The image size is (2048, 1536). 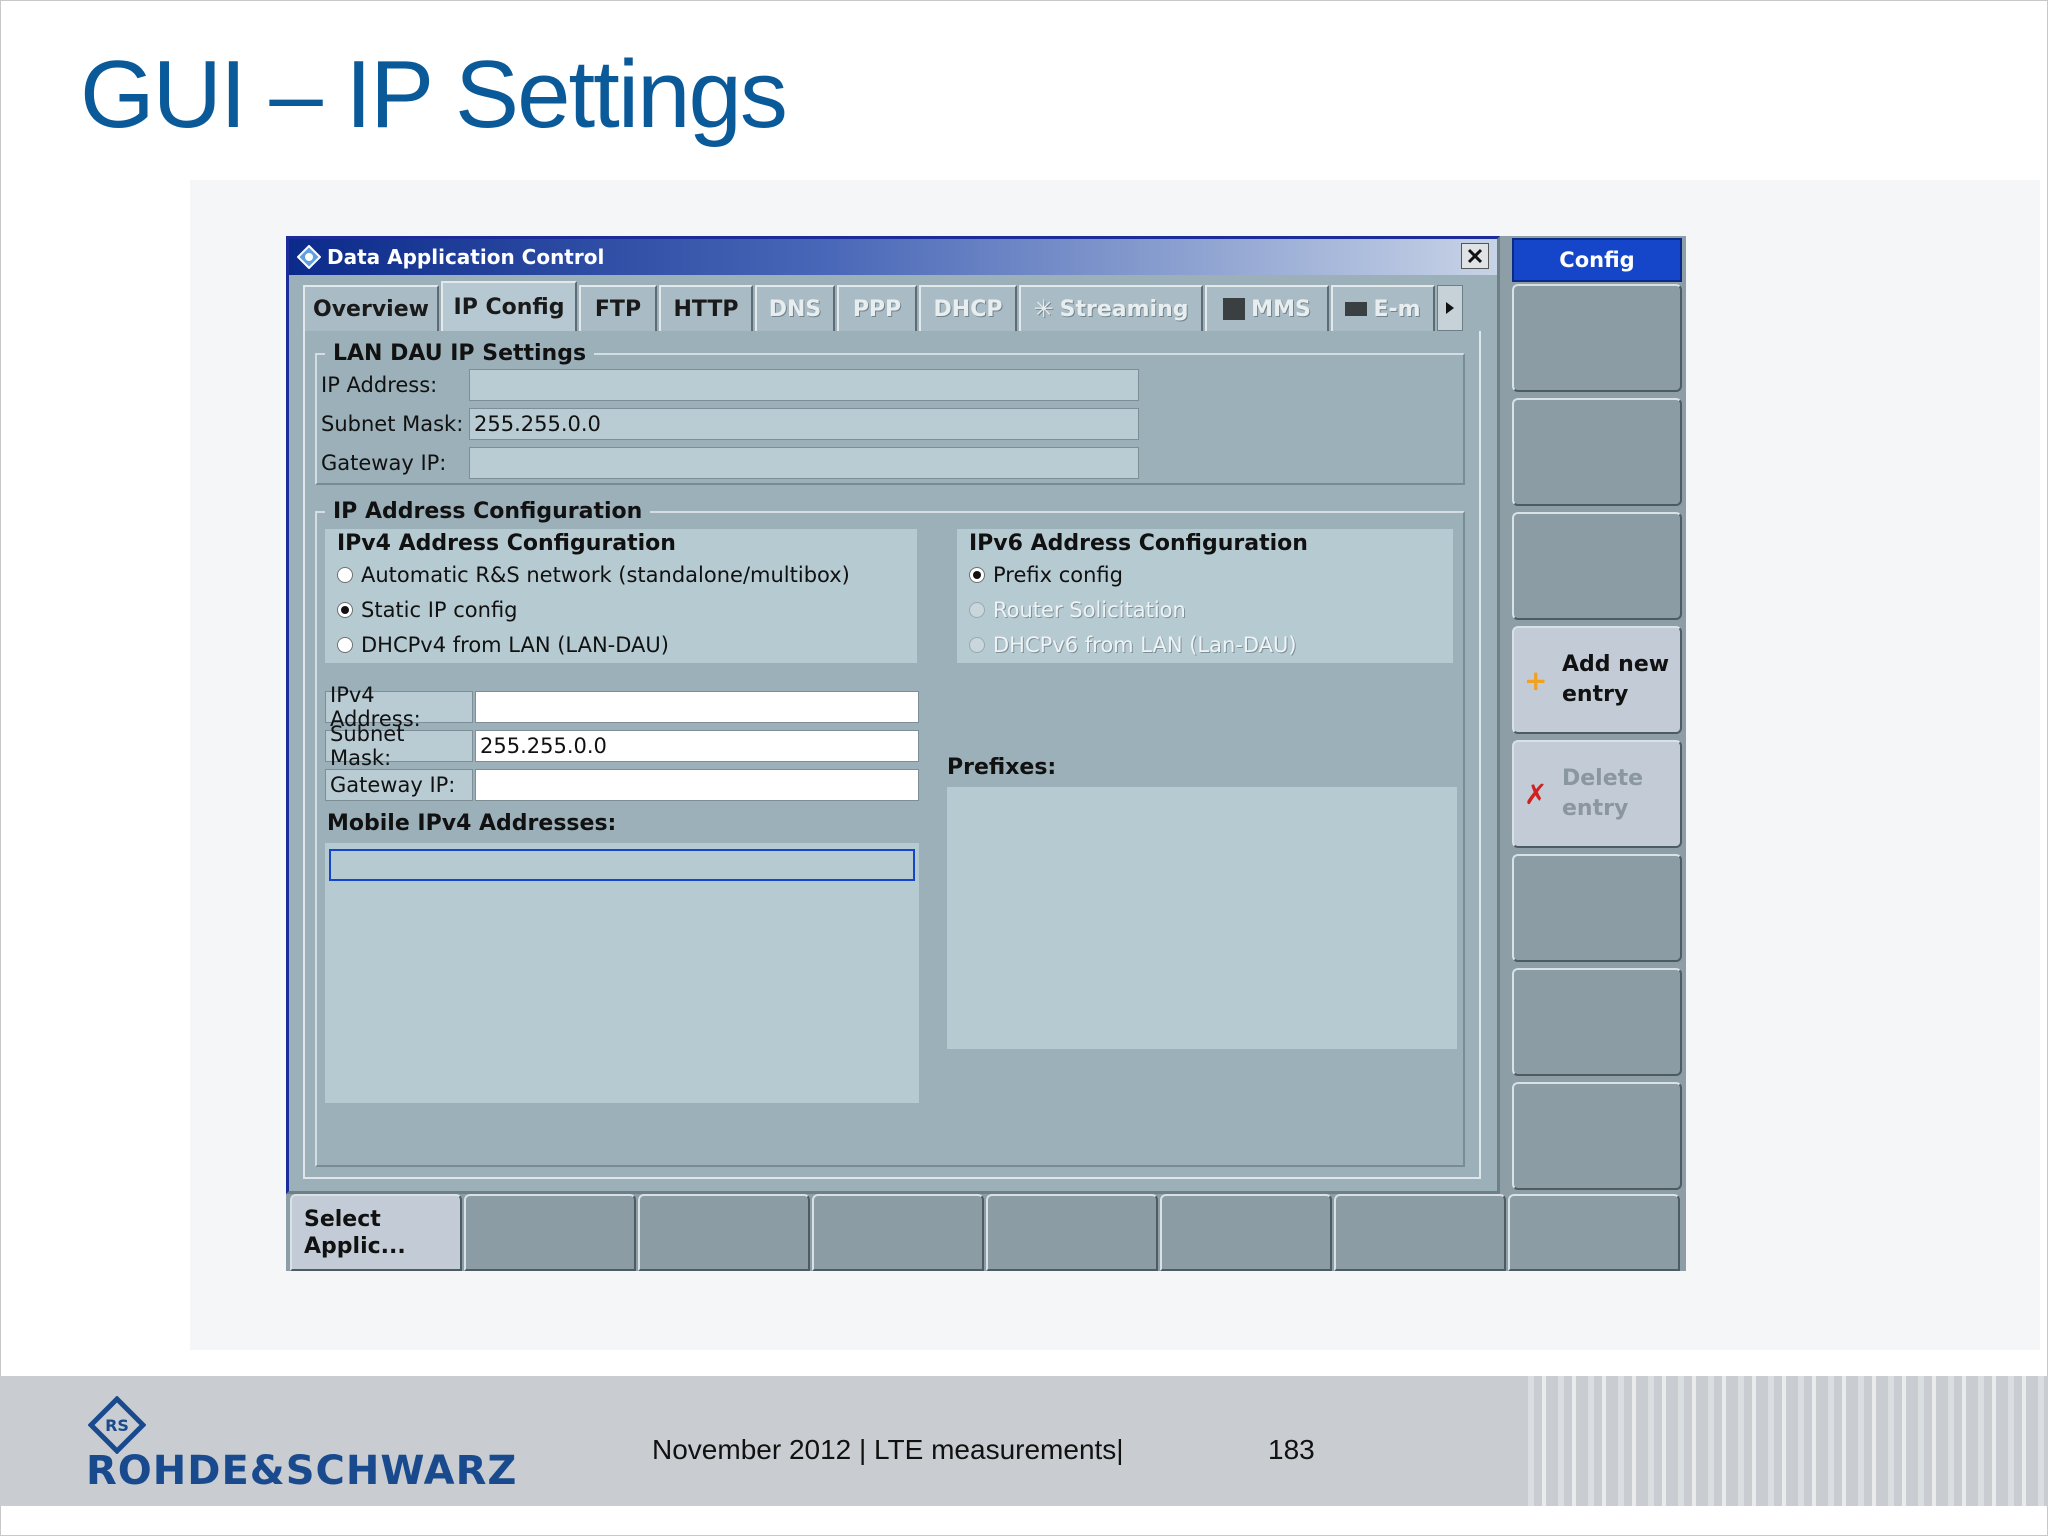 What do you see at coordinates (697, 707) in the screenshot?
I see `ipv4-address-field` at bounding box center [697, 707].